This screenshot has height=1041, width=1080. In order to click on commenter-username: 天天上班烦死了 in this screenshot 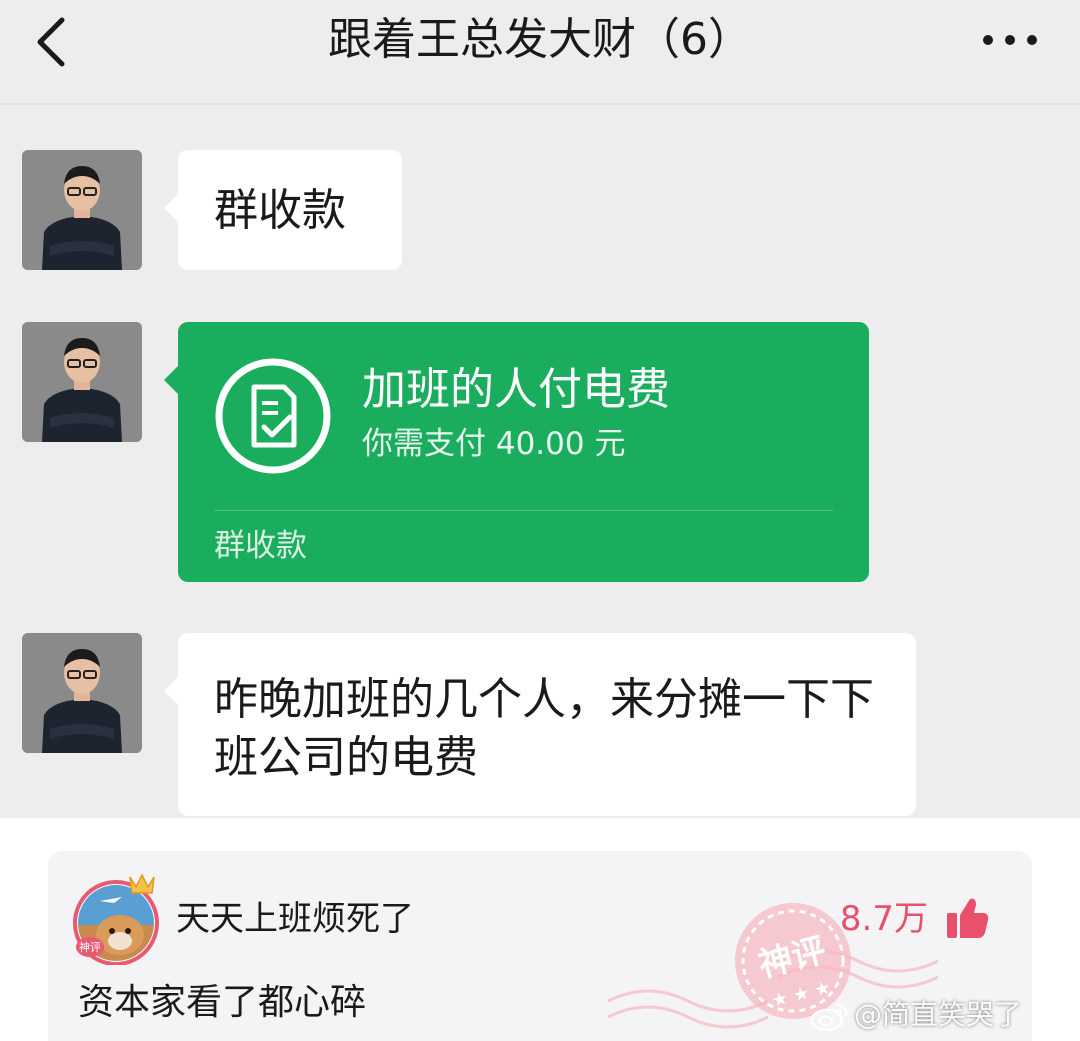, I will do `click(295, 919)`.